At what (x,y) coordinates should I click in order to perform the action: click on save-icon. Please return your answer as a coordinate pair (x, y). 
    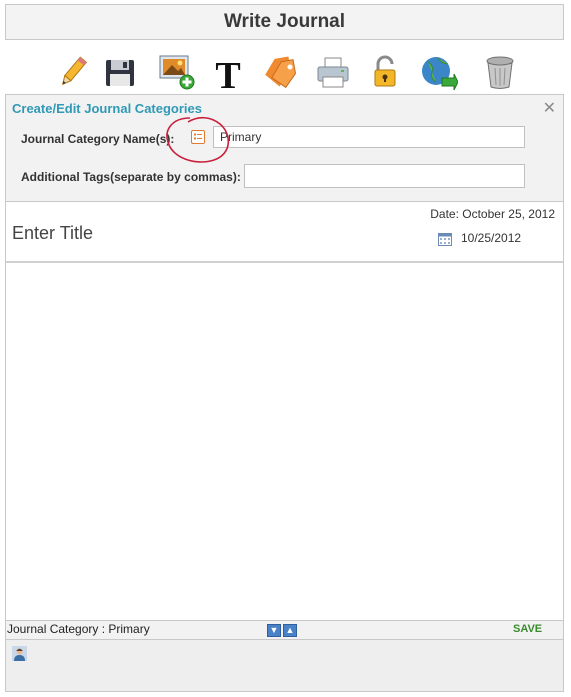
    Looking at the image, I should click on (120, 72).